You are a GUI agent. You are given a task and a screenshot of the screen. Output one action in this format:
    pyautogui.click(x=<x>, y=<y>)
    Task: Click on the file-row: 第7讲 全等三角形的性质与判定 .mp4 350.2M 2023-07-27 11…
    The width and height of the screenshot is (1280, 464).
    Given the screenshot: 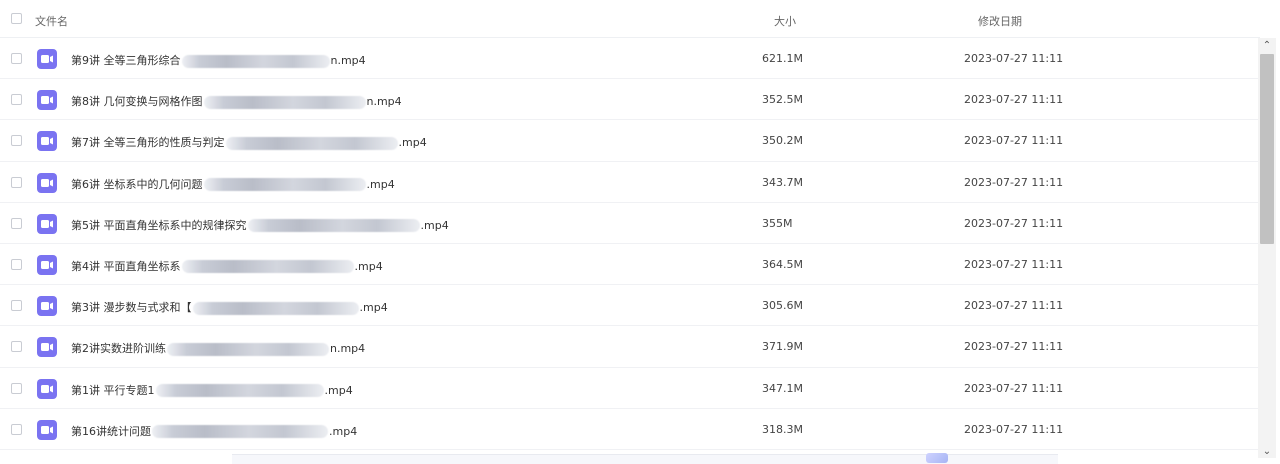 What is the action you would take?
    pyautogui.click(x=630, y=141)
    